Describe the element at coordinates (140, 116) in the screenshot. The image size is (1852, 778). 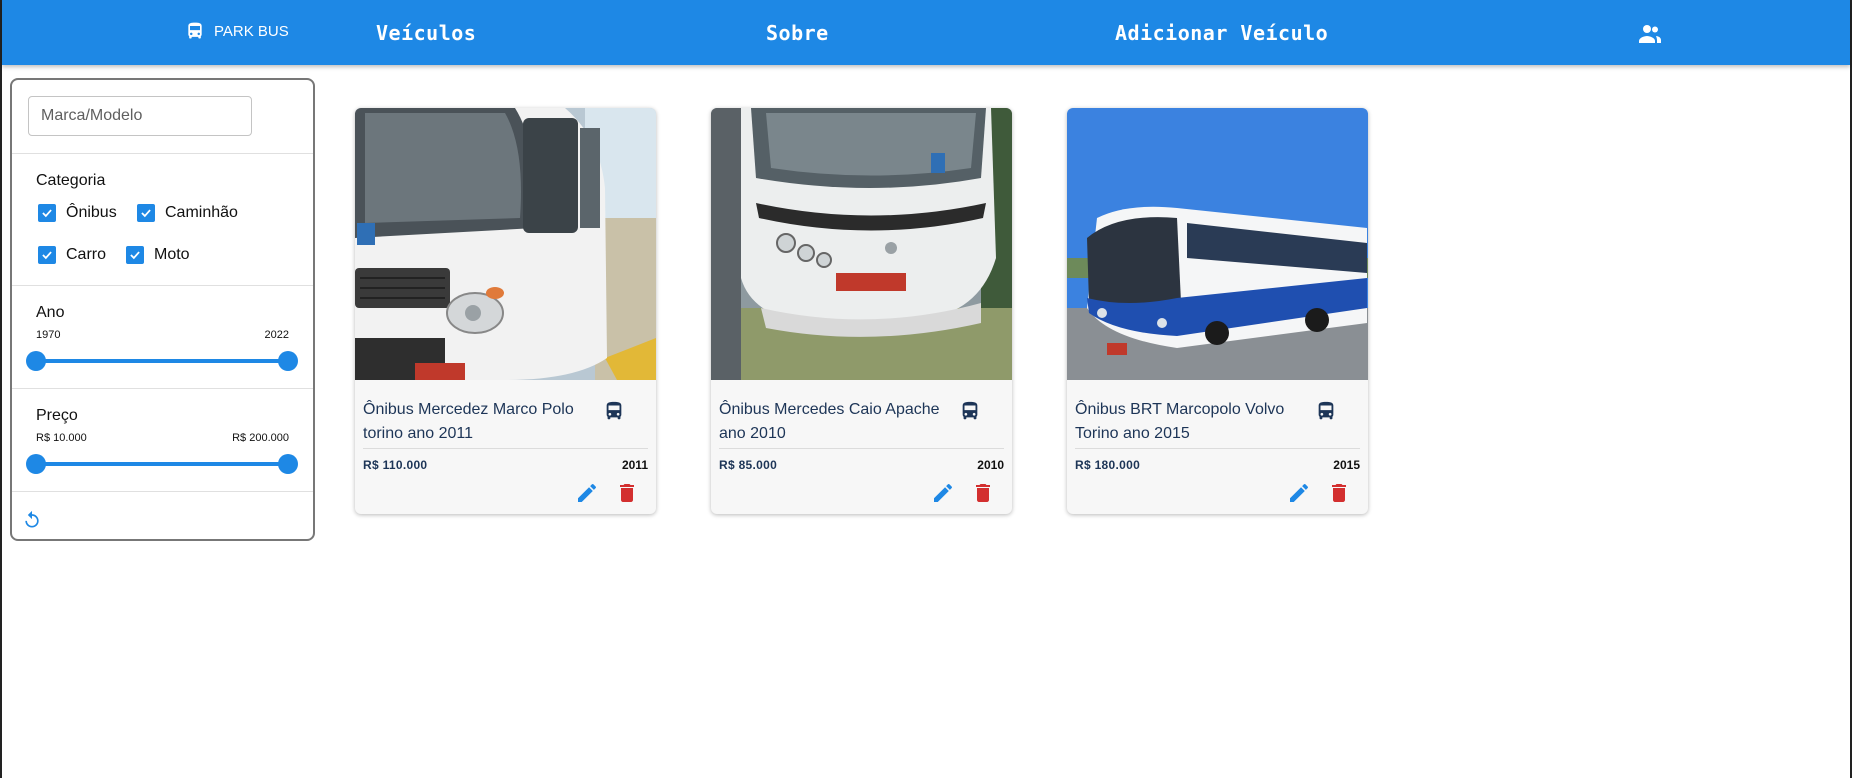
I see `brand-model-search-input` at that location.